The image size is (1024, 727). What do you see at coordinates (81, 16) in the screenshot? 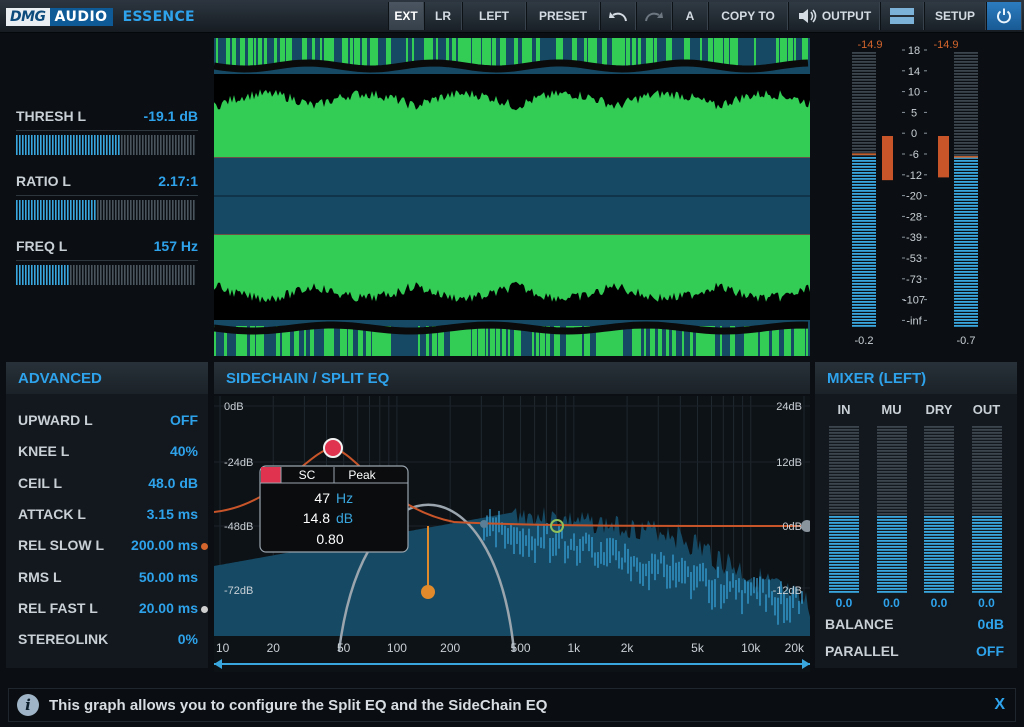
I see `brand-audio: AUDIO` at bounding box center [81, 16].